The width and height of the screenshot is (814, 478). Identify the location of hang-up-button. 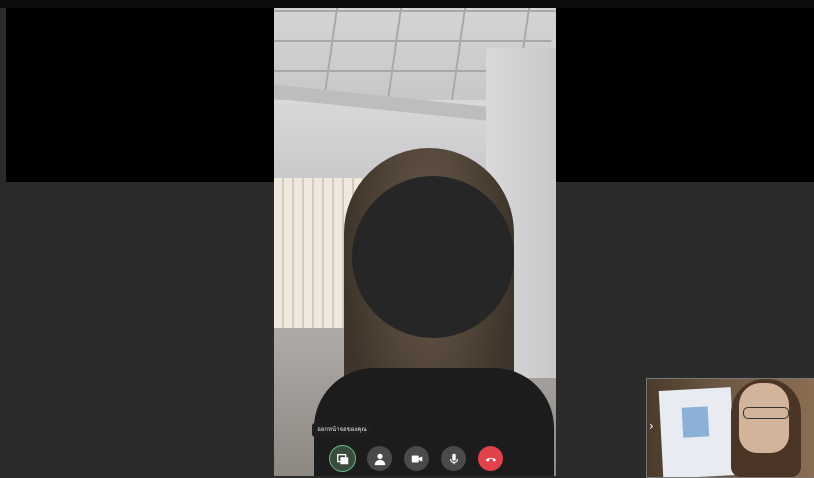
(490, 458).